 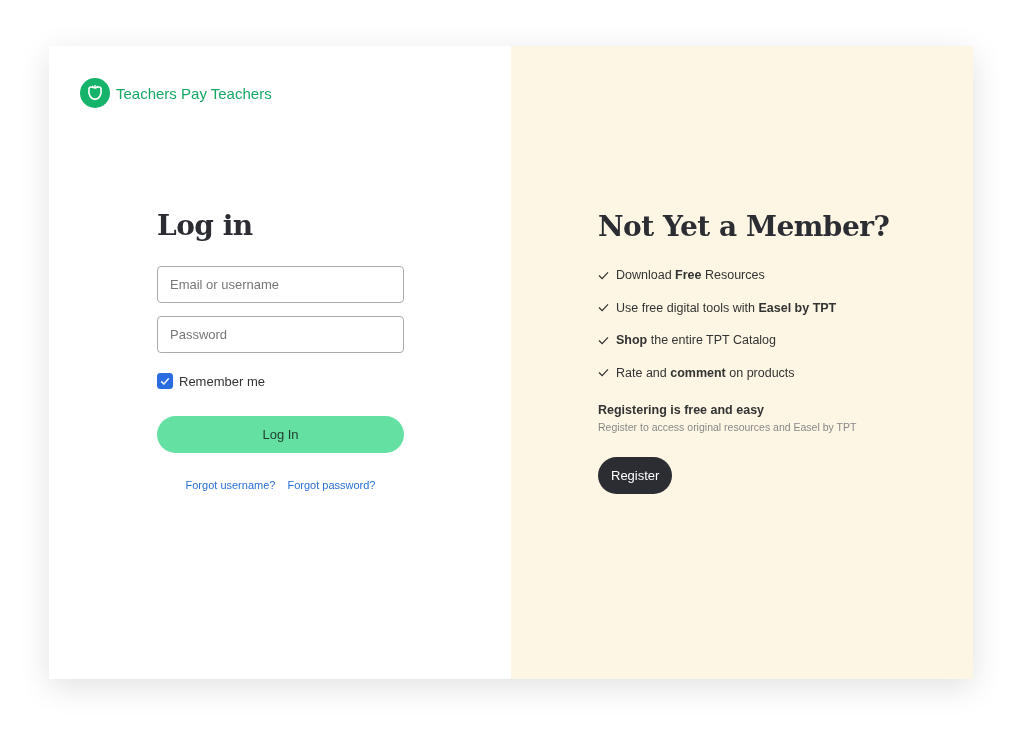 I want to click on benefit-text: Rate and comment on products, so click(x=705, y=372).